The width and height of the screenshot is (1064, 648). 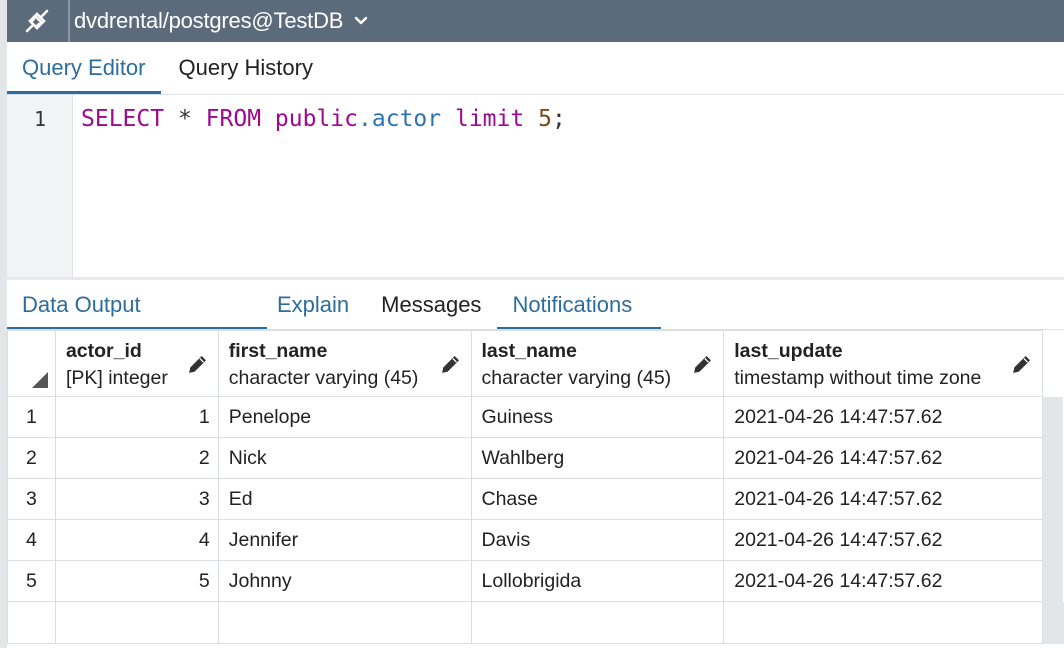 I want to click on table-row: 2 2 Nick Wahlberg 2021-04-26 14:47:57.62, so click(x=535, y=458).